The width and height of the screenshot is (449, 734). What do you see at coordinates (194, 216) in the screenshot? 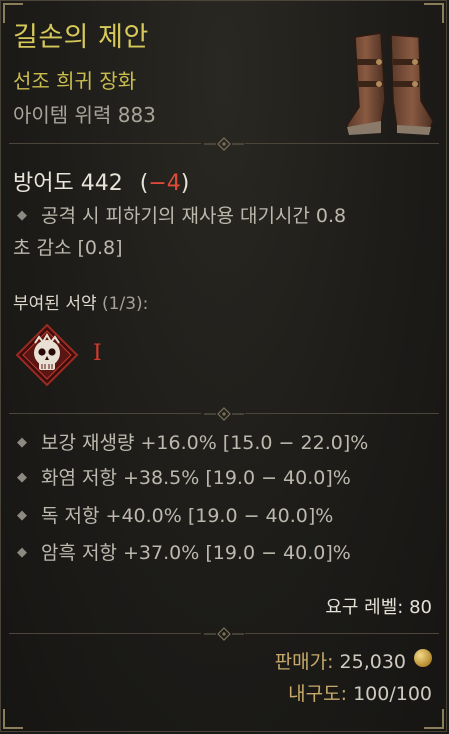
I see `implicit-line-1: 공격 시 피하기의 재사용 대기시간 0.8` at bounding box center [194, 216].